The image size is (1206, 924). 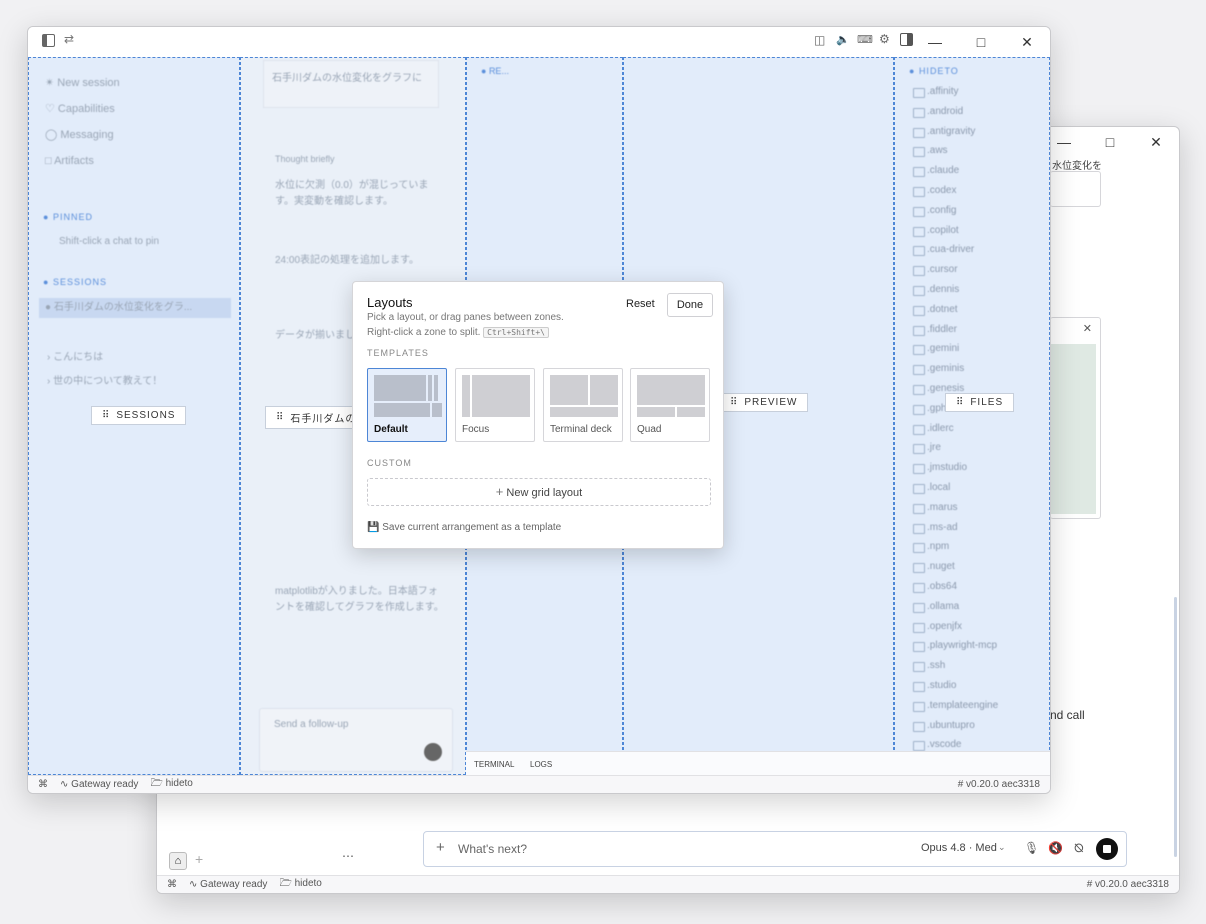 I want to click on reset-button: Reset, so click(x=640, y=304).